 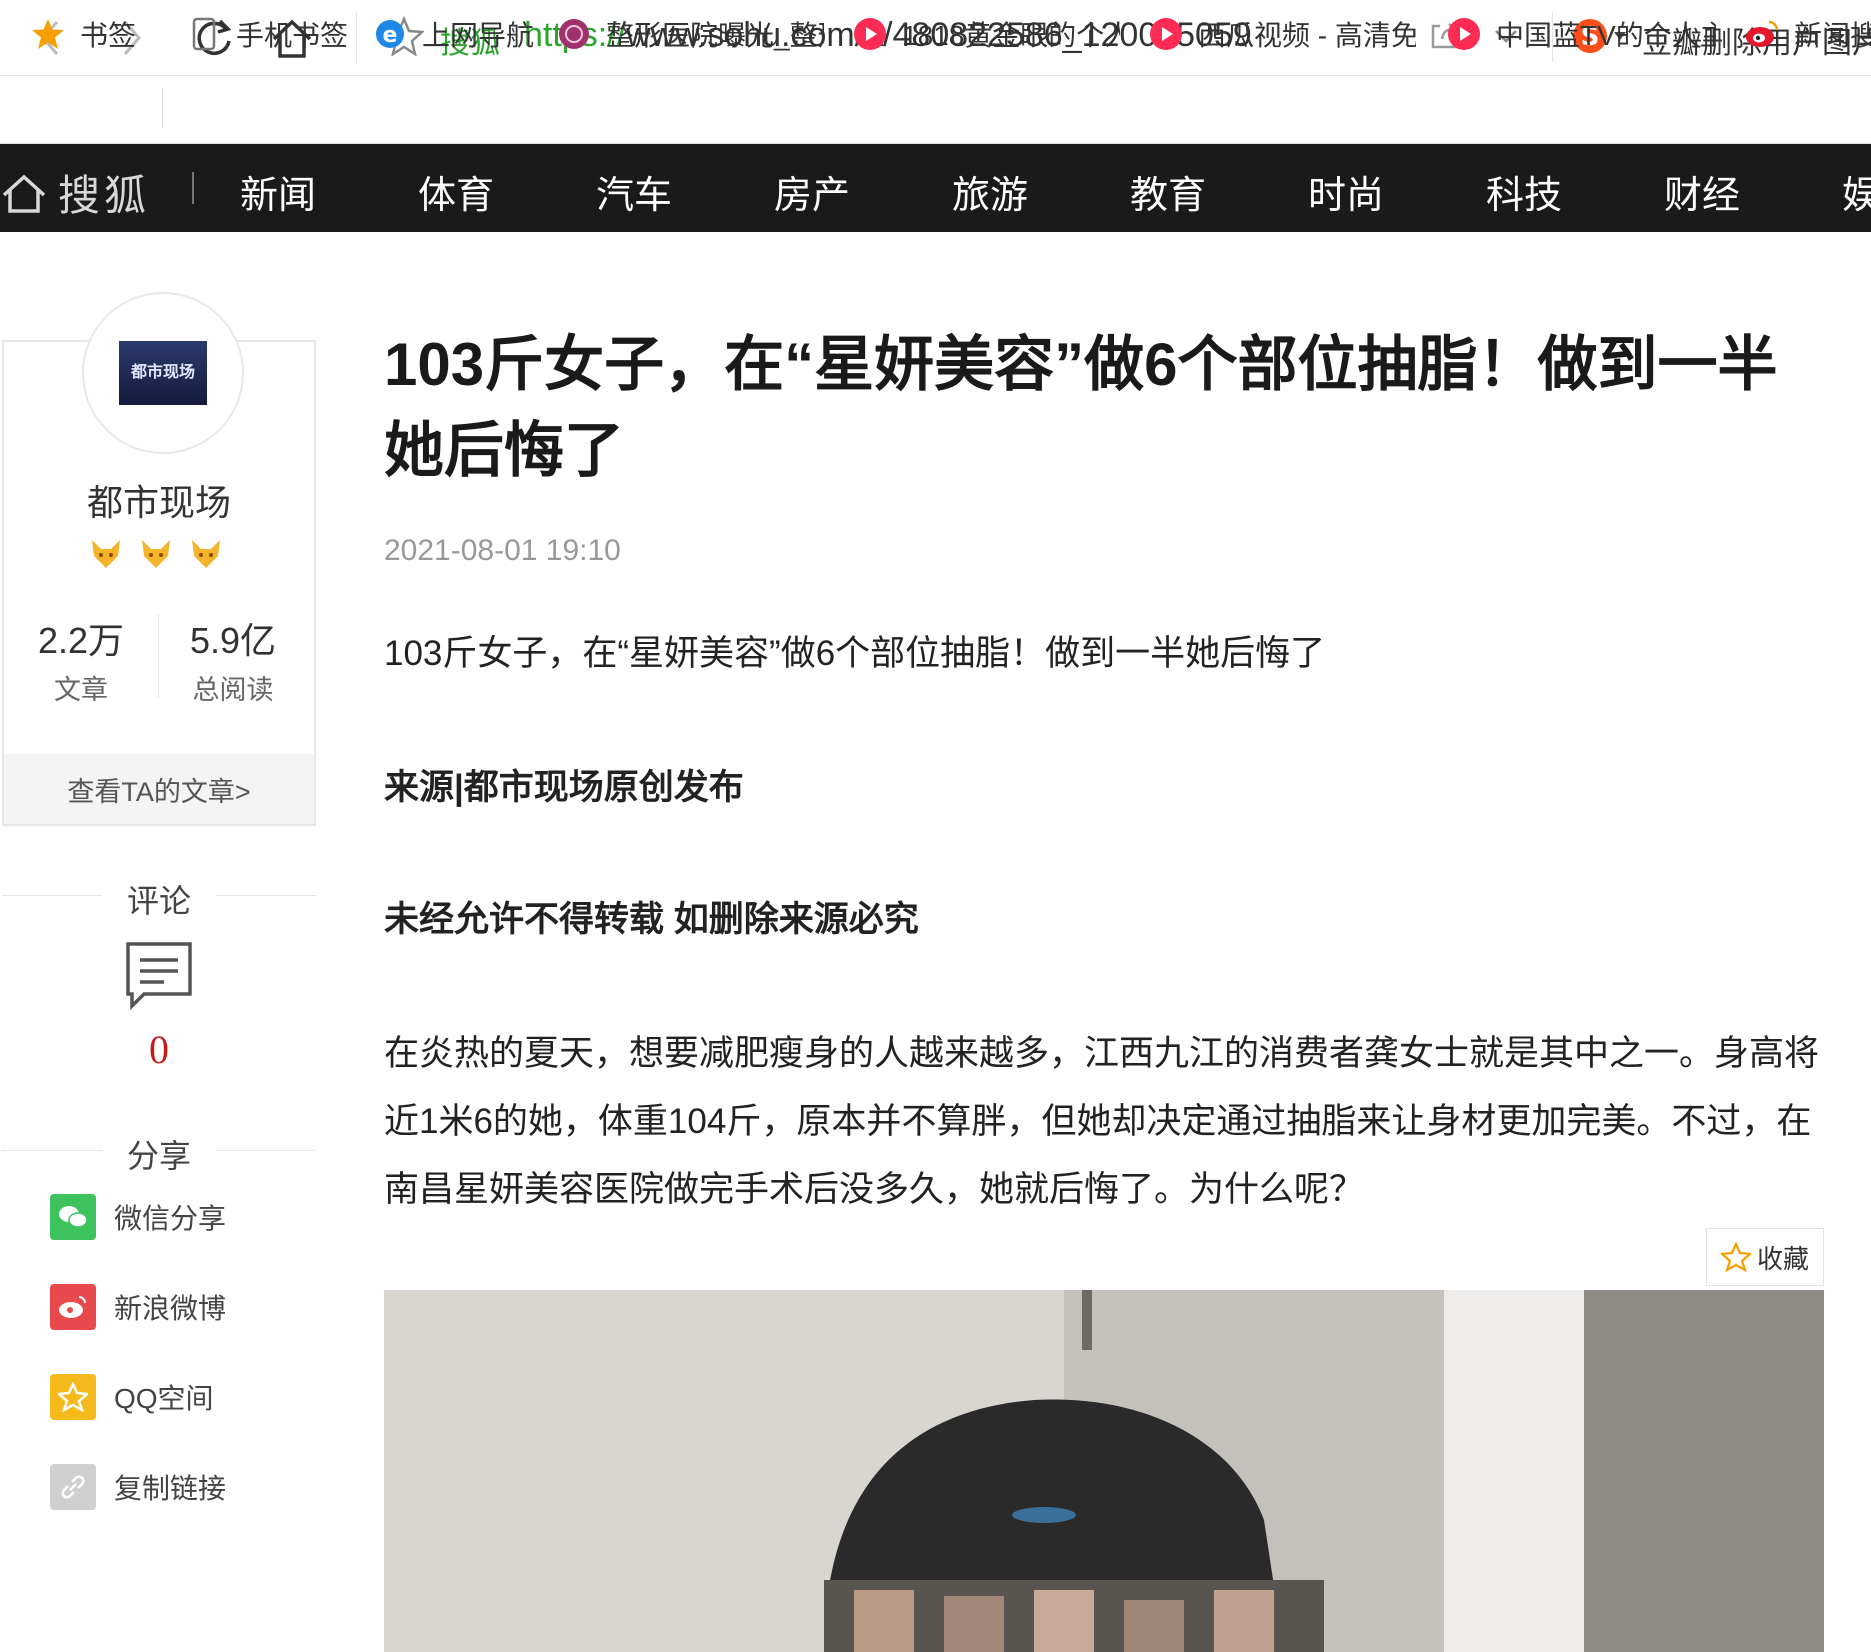 What do you see at coordinates (812, 191) in the screenshot?
I see `nav-item-house: 房产` at bounding box center [812, 191].